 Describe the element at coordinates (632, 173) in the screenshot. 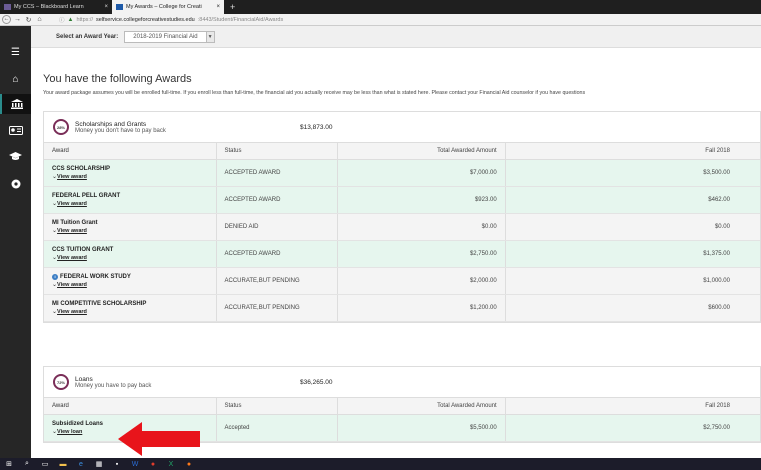

I see `award-term-amount: $3,500.00` at that location.